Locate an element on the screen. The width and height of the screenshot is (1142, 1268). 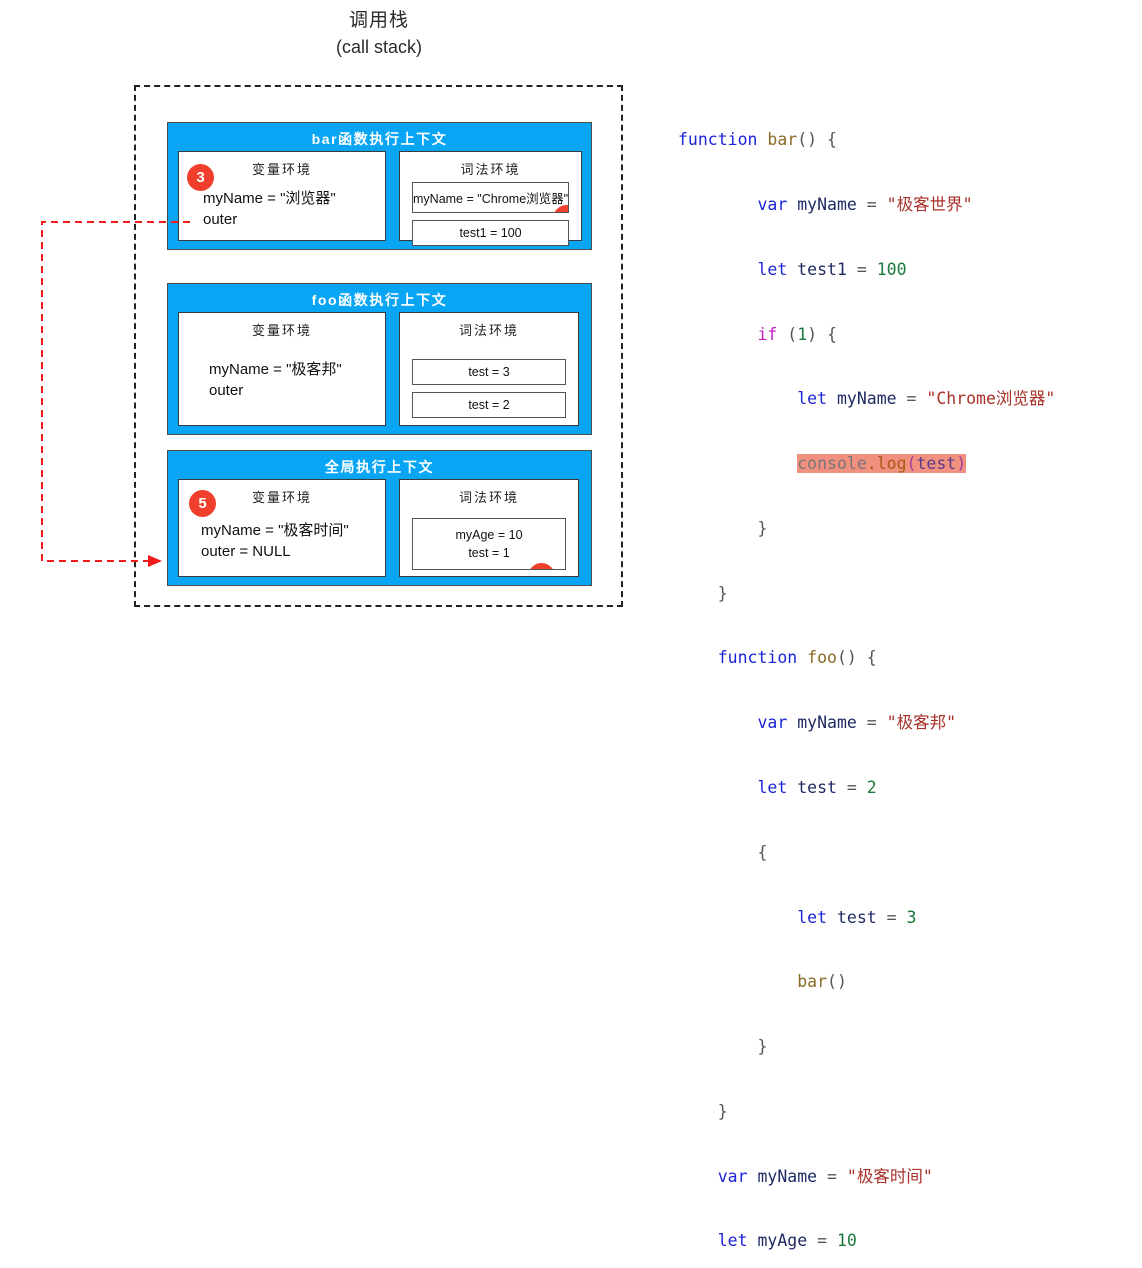
lexical-slot-text: myName = "Chrome浏览器" is located at coordinates (491, 199).